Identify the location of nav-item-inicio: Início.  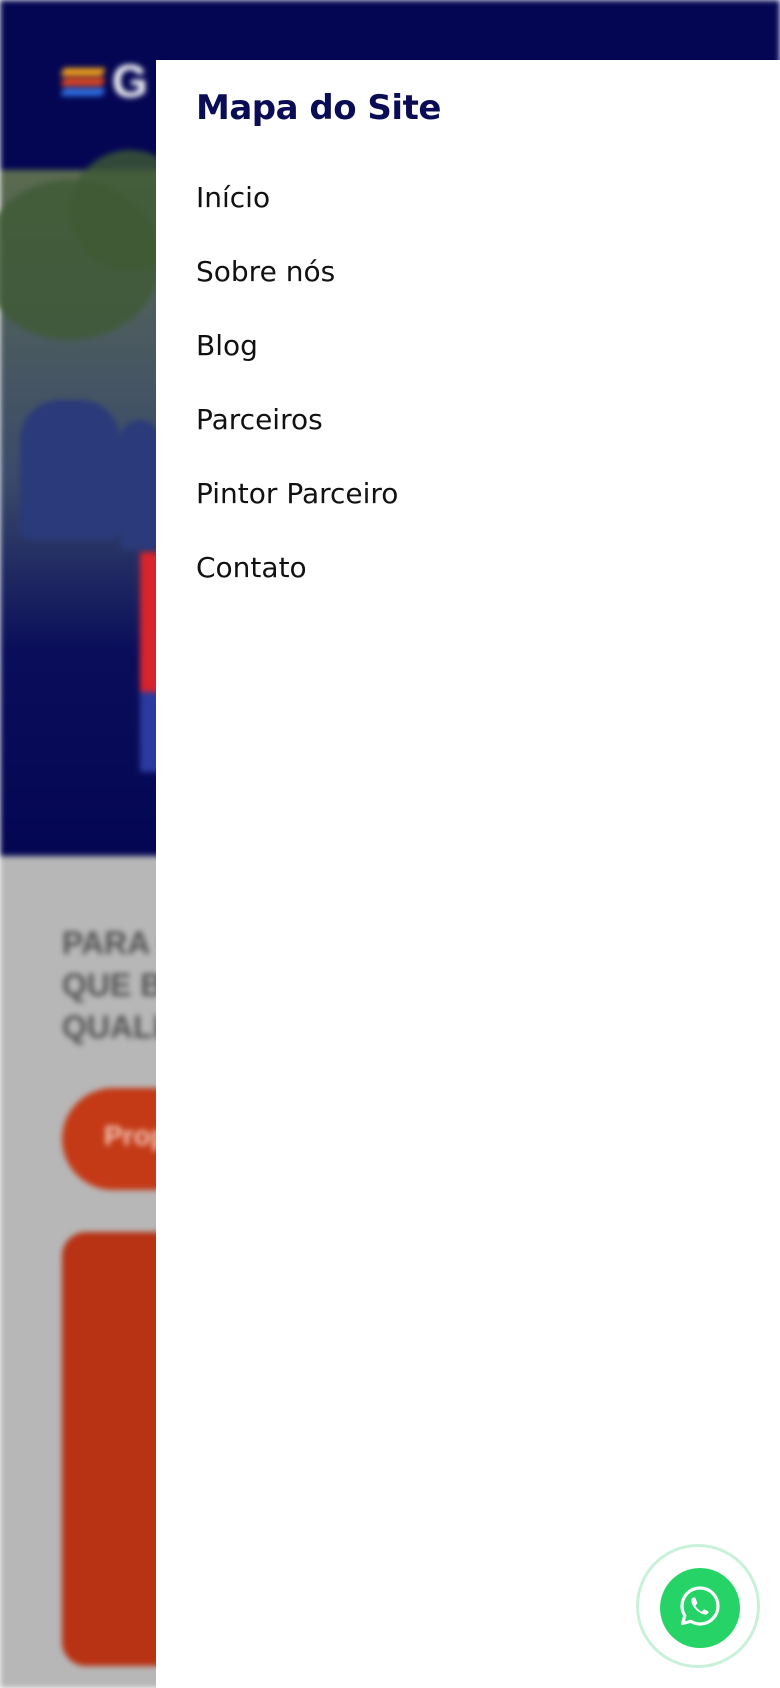
(297, 215).